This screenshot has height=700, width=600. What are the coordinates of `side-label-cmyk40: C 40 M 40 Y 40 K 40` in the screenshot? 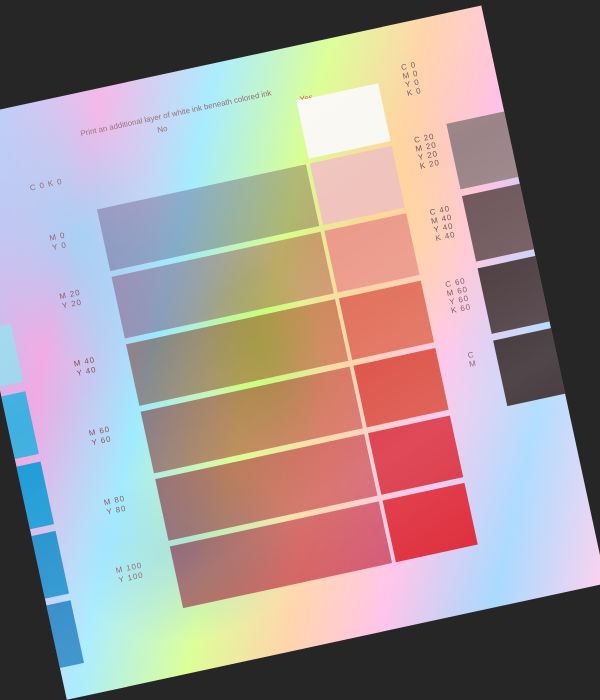 It's located at (443, 223).